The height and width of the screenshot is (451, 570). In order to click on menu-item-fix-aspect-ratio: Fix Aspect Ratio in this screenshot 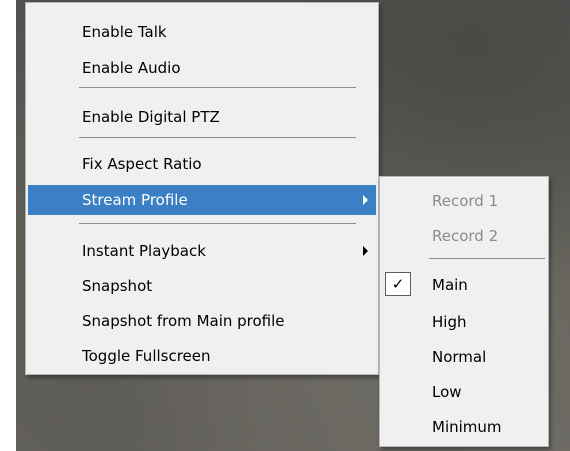, I will do `click(202, 164)`.